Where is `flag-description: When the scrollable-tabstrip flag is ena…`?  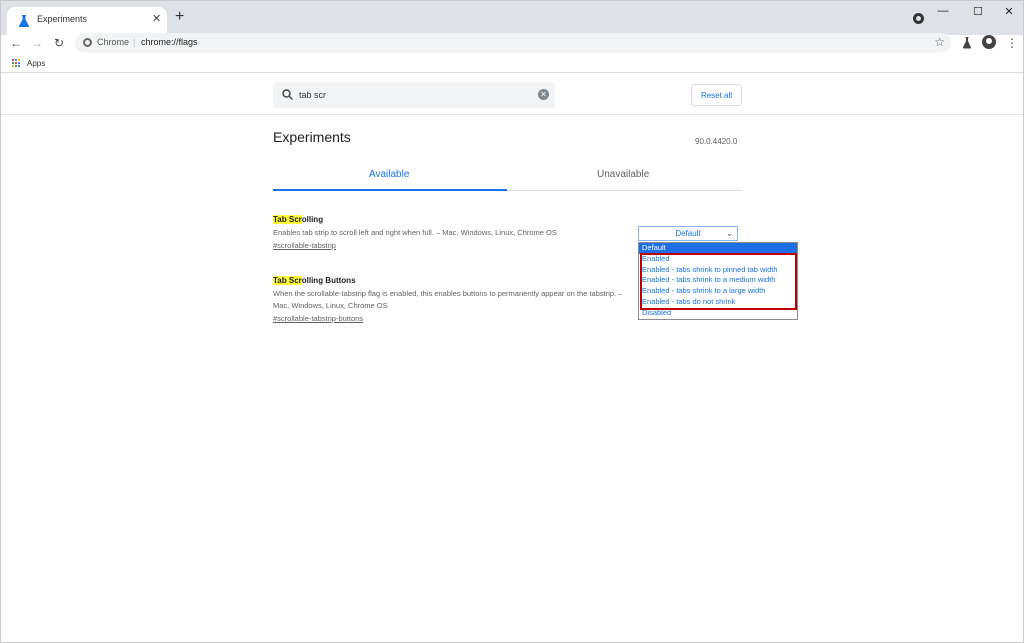 flag-description: When the scrollable-tabstrip flag is ena… is located at coordinates (448, 299).